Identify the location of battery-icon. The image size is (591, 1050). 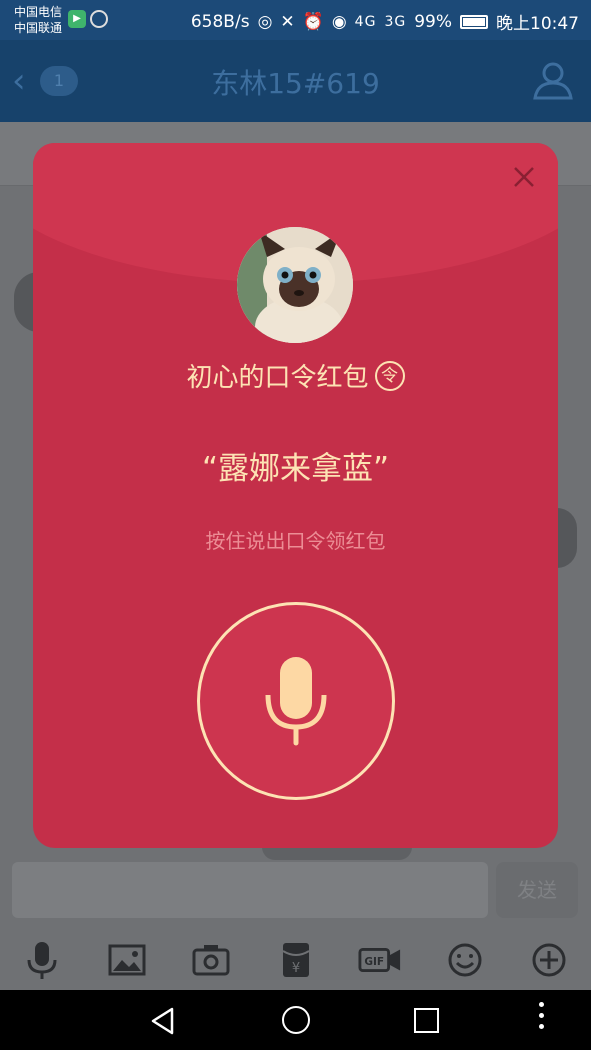
(474, 21).